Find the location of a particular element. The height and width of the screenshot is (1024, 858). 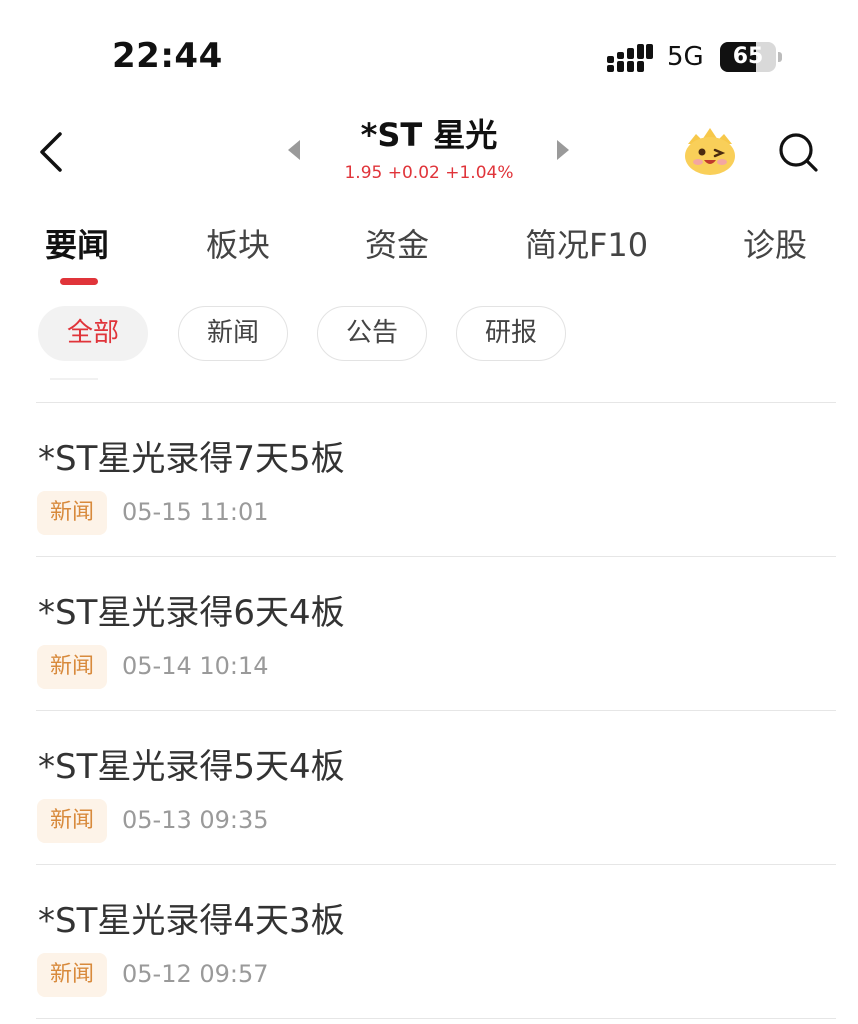

tab-capital: 资金 is located at coordinates (397, 243).